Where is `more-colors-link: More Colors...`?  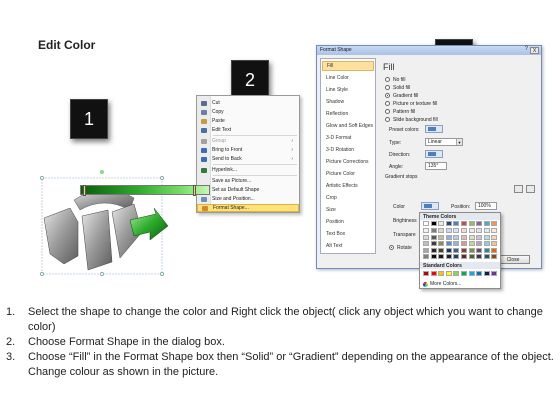 more-colors-link: More Colors... is located at coordinates (442, 284).